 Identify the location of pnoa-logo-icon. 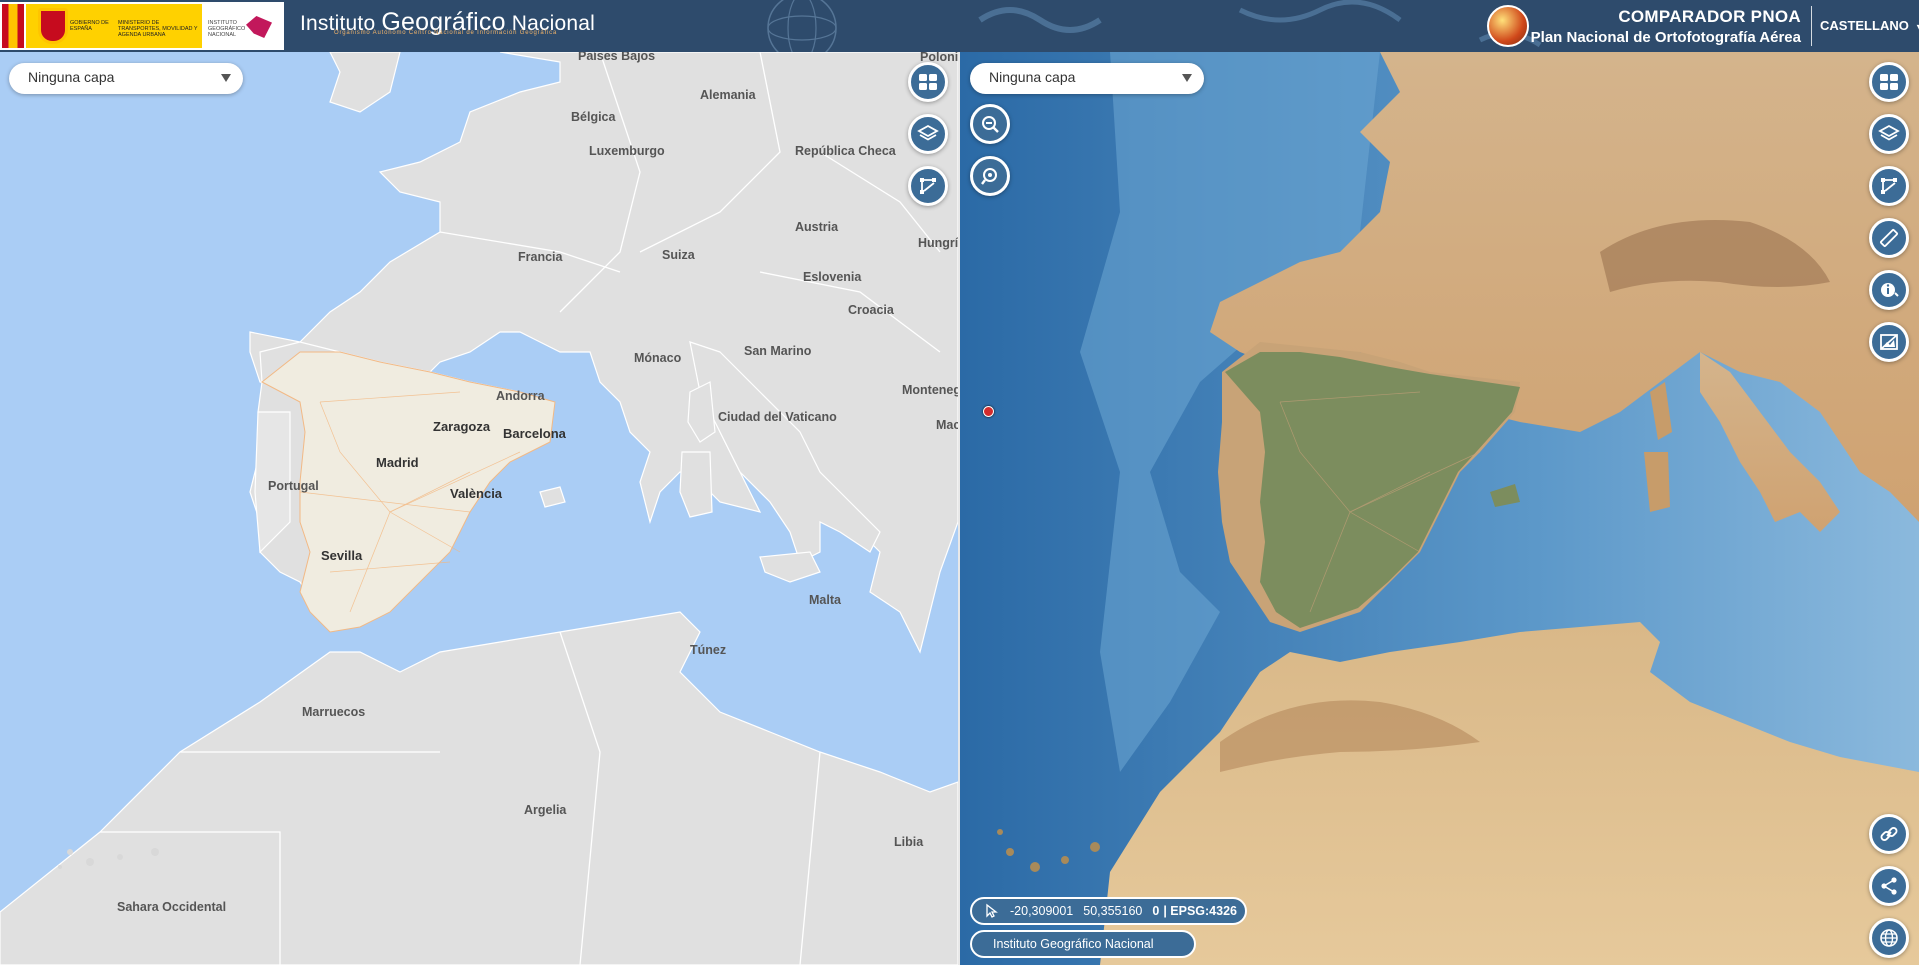
(1508, 26).